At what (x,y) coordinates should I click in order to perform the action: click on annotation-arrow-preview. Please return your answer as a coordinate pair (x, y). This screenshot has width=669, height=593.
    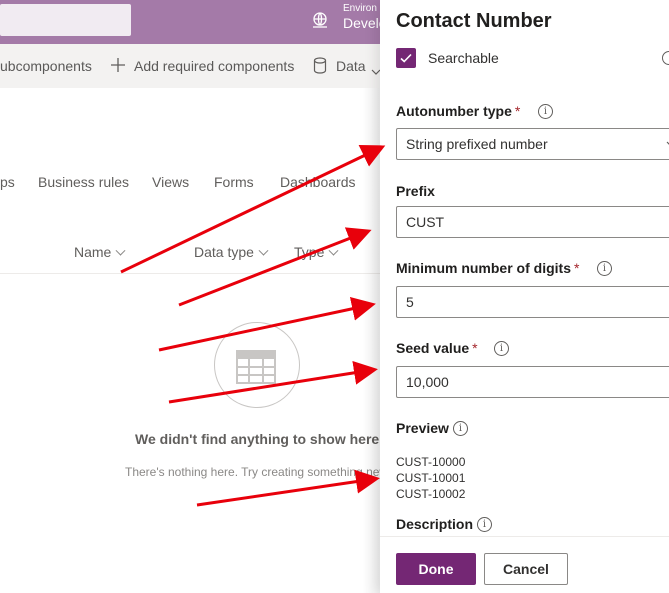
    Looking at the image, I should click on (288, 488).